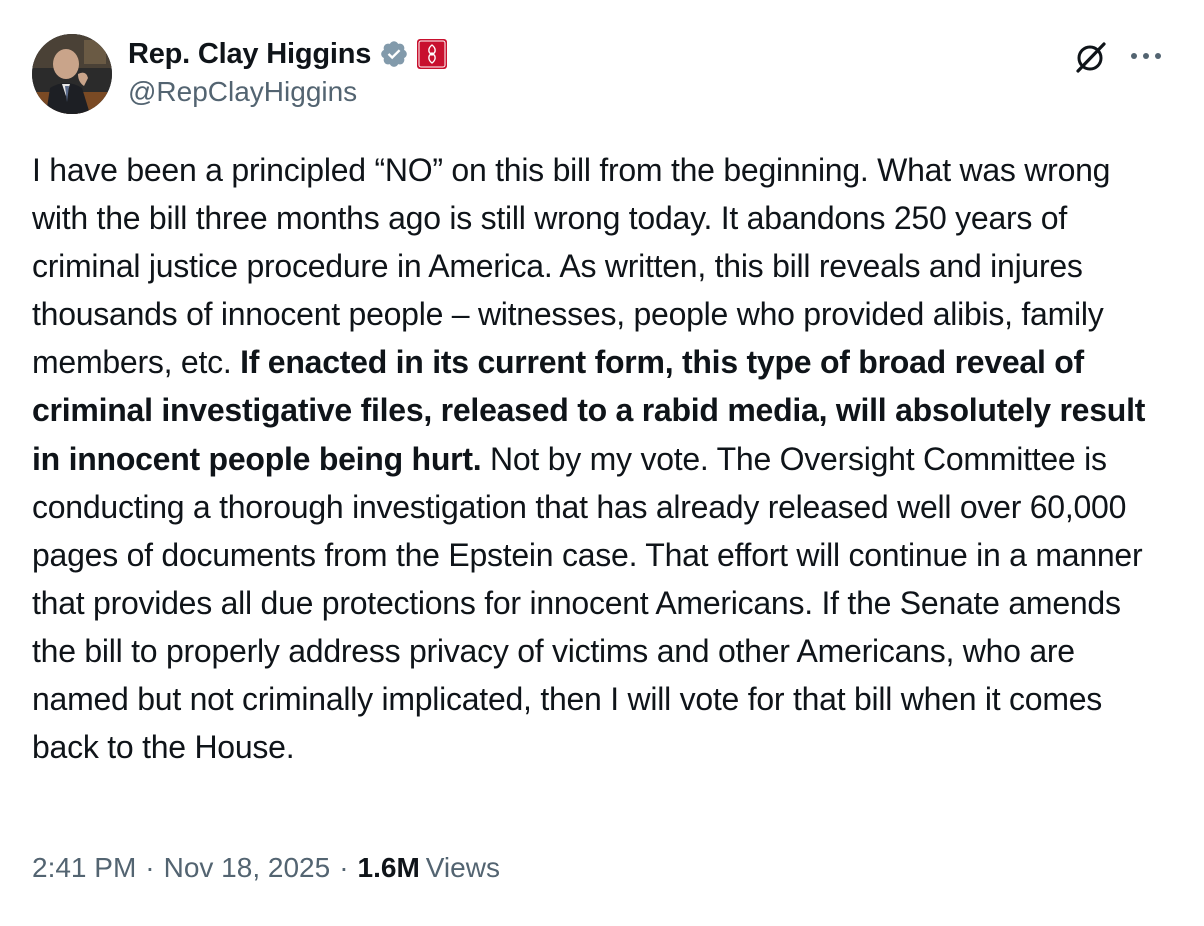  Describe the element at coordinates (389, 868) in the screenshot. I see `views-count: 1.6M` at that location.